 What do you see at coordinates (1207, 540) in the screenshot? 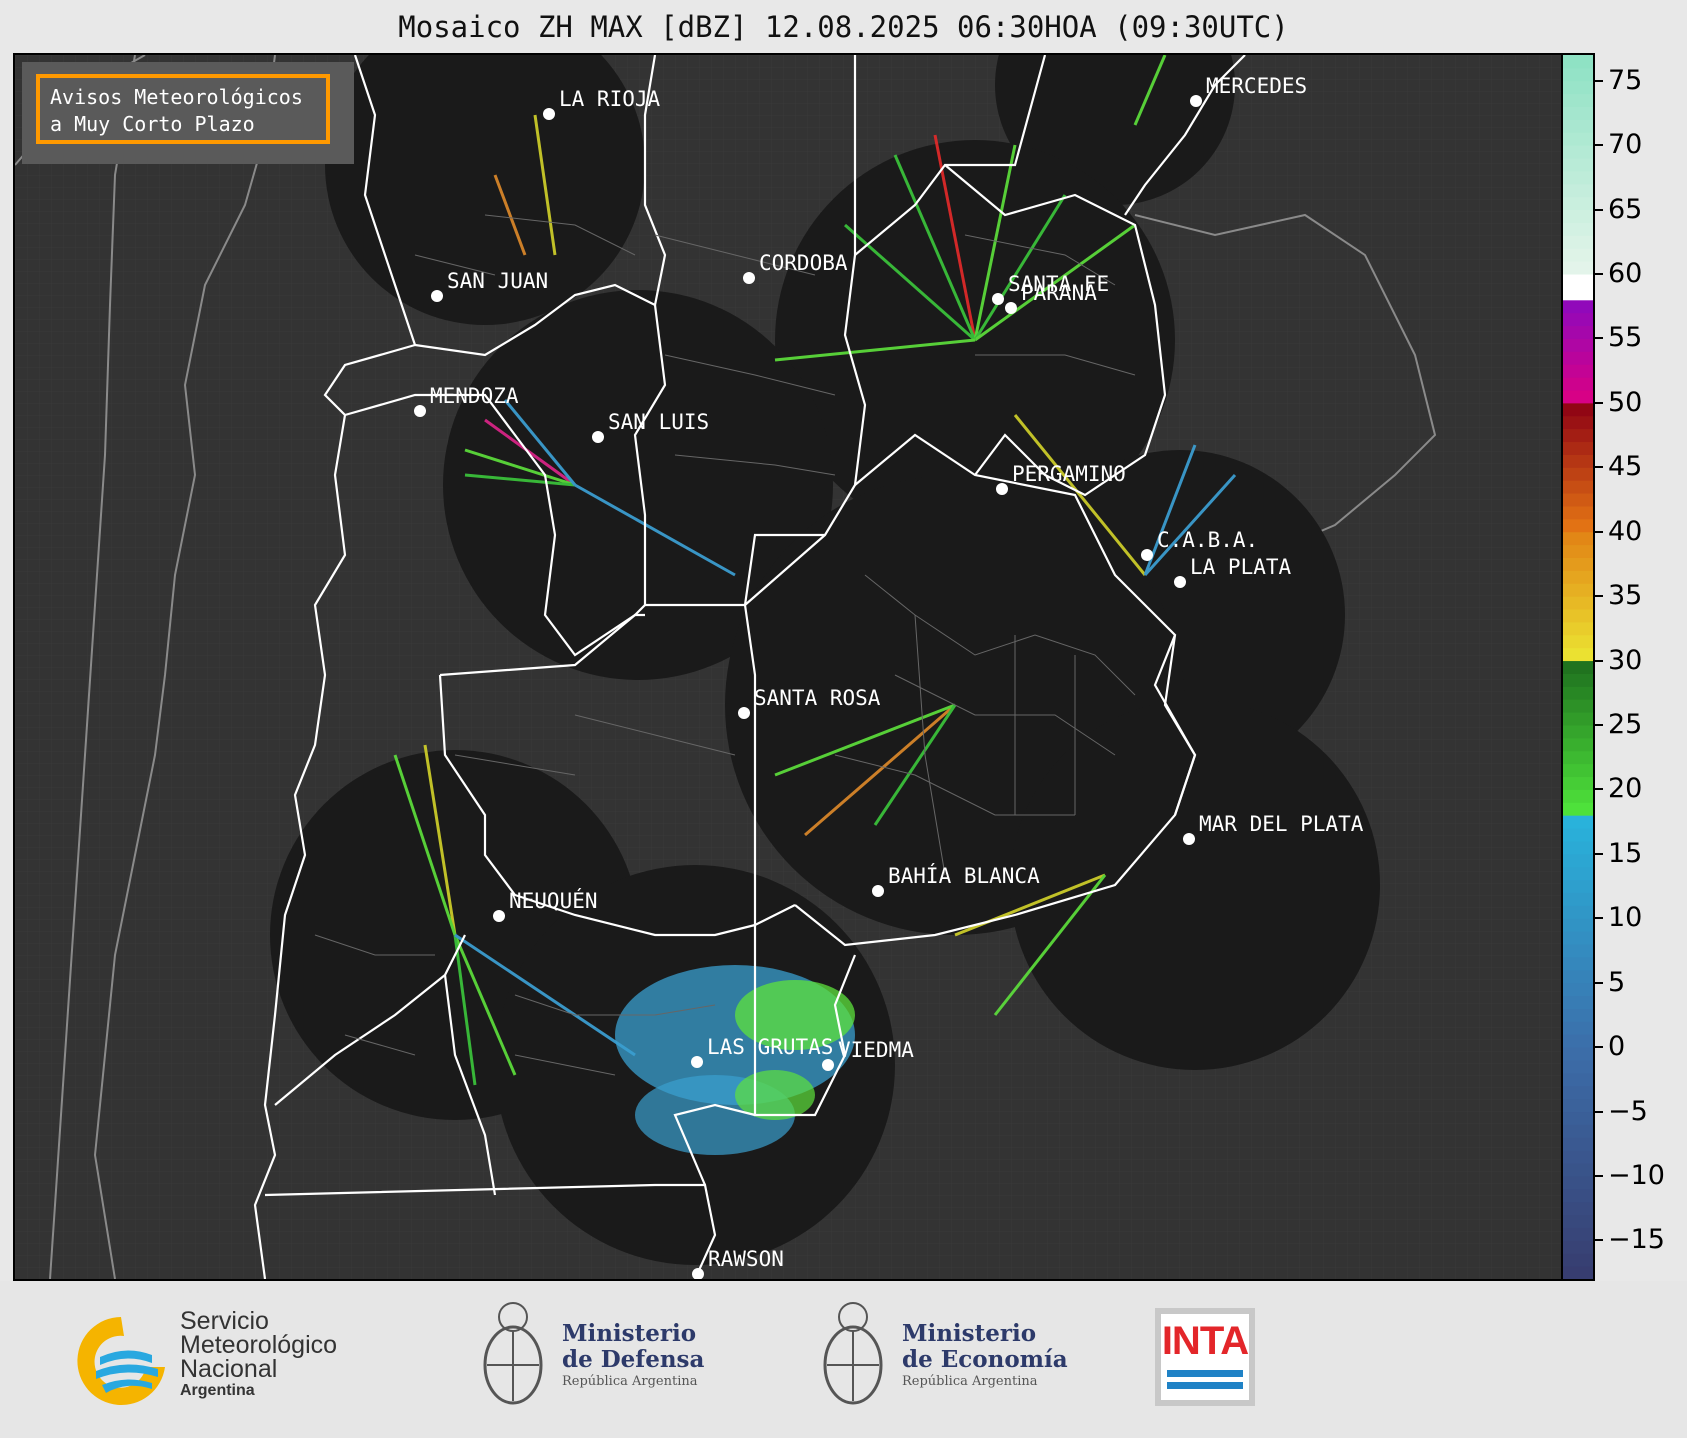
I see `city-label: C.A.B.A.` at bounding box center [1207, 540].